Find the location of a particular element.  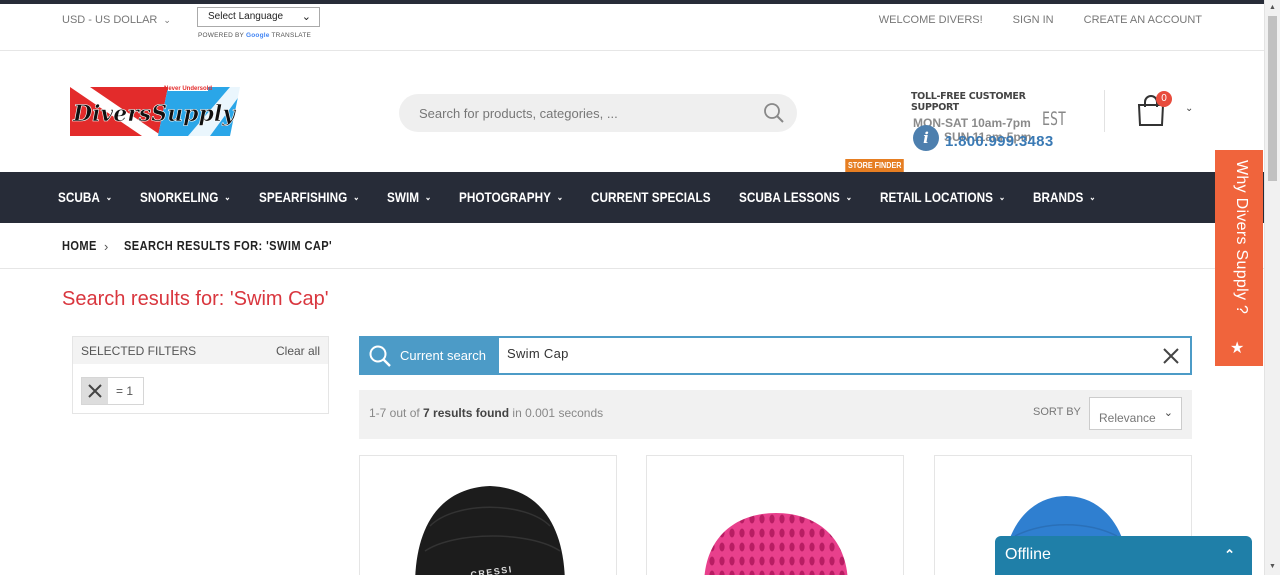

nav-item-label: PHOTOGRAPHY is located at coordinates (505, 196).